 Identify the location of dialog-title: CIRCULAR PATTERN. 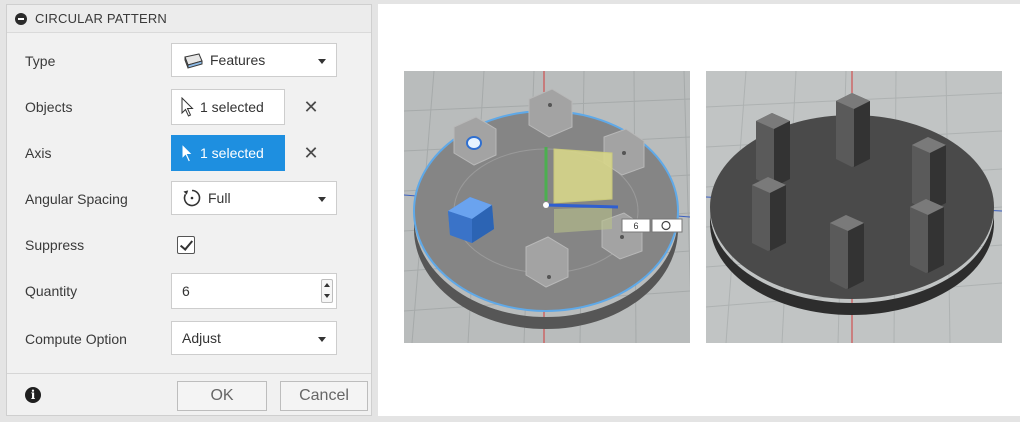
(101, 18).